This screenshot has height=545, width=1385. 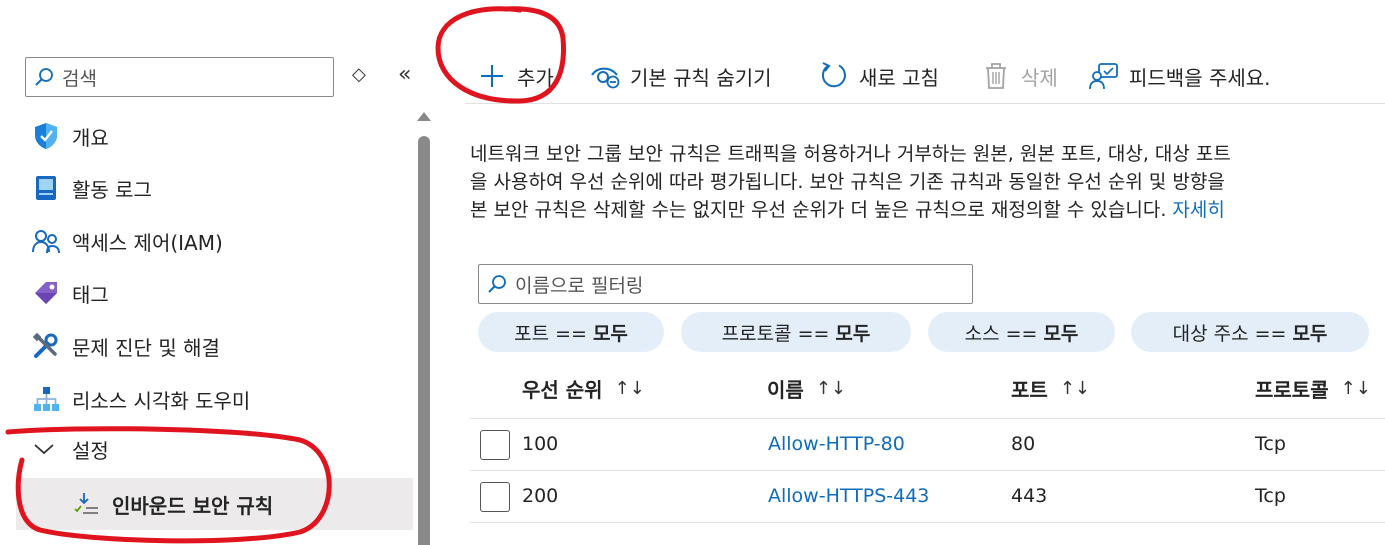 I want to click on sidebar-item-label: 문제 진단 및 해결, so click(x=146, y=347).